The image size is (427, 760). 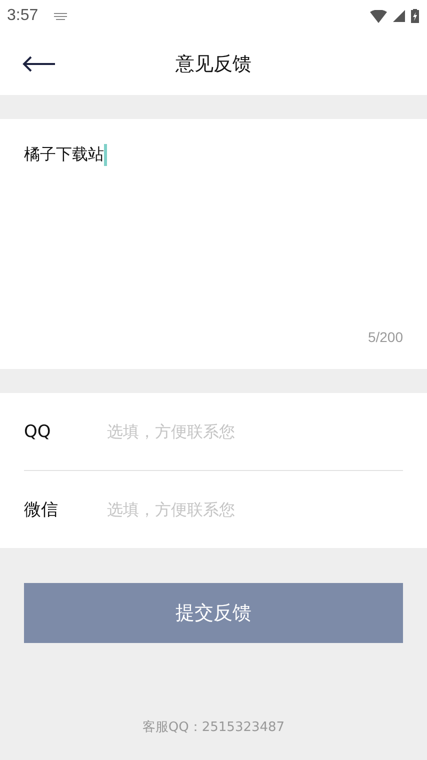 What do you see at coordinates (415, 16) in the screenshot?
I see `battery-icon` at bounding box center [415, 16].